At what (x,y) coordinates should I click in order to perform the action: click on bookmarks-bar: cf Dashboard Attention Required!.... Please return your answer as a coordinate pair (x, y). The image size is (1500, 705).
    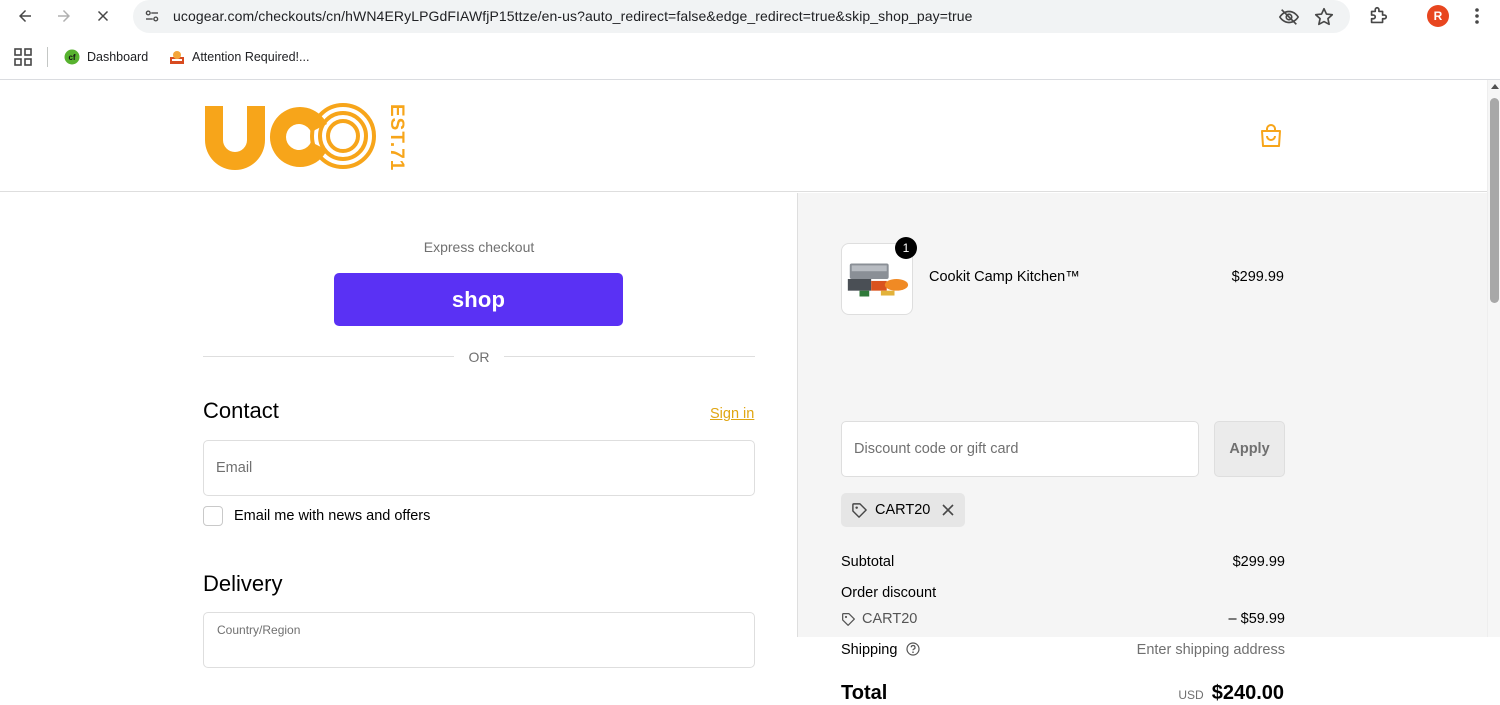
    Looking at the image, I should click on (750, 57).